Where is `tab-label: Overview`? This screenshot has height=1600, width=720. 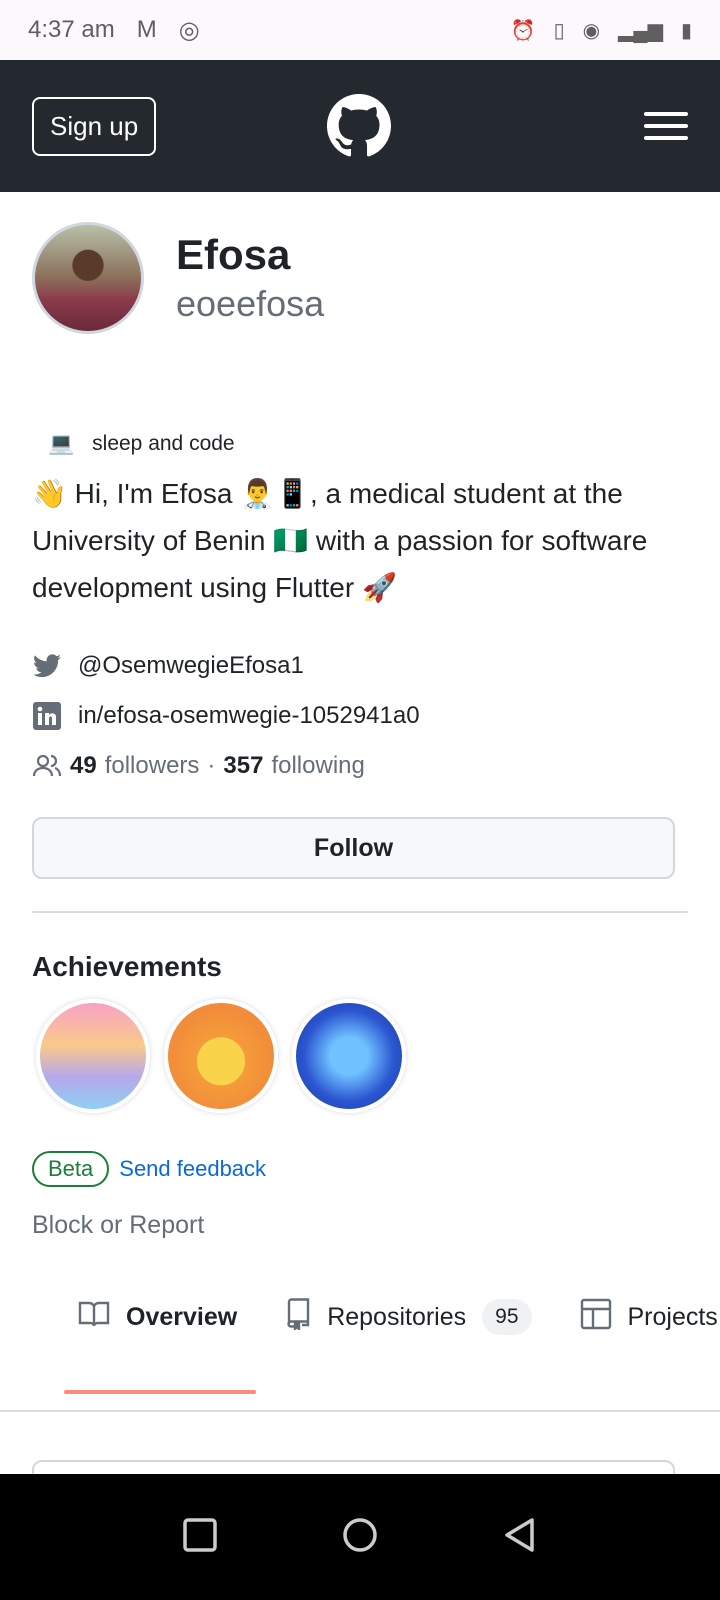 tab-label: Overview is located at coordinates (182, 1316).